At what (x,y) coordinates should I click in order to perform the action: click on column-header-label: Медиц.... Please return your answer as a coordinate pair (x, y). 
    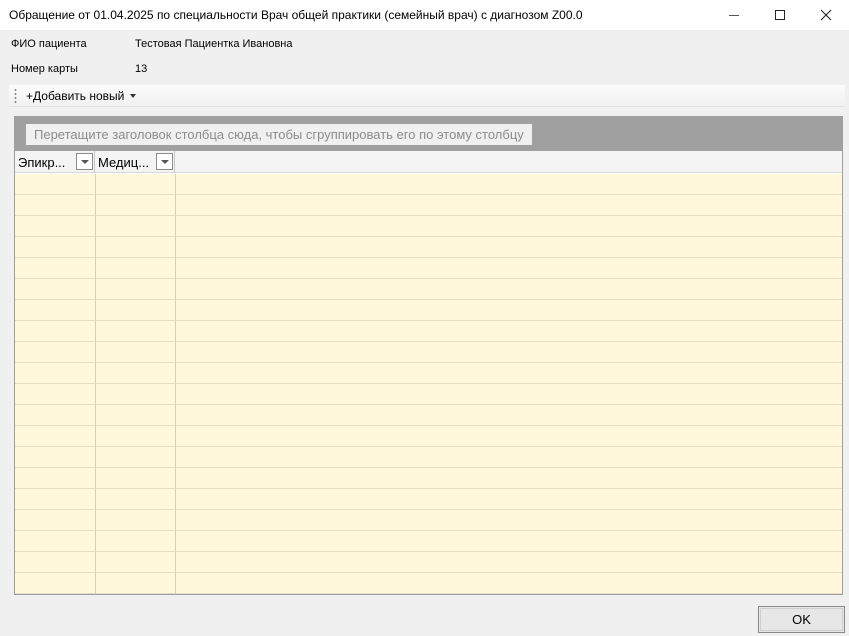
    Looking at the image, I should click on (124, 162).